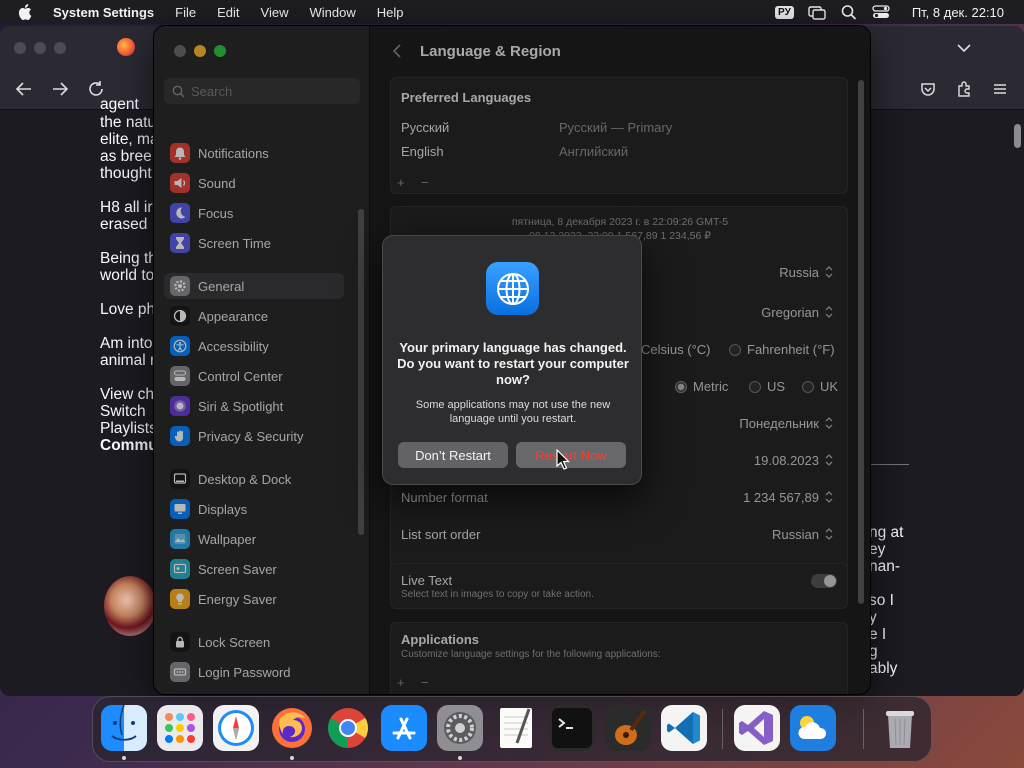  Describe the element at coordinates (881, 12) in the screenshot. I see `control-center-icon` at that location.